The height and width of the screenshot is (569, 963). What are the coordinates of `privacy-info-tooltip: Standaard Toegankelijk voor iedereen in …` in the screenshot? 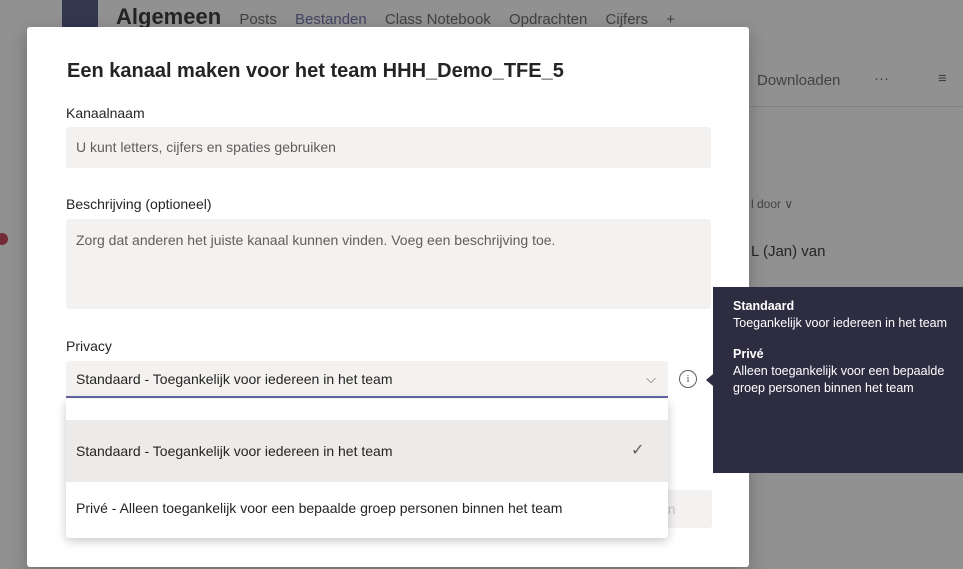 It's located at (838, 380).